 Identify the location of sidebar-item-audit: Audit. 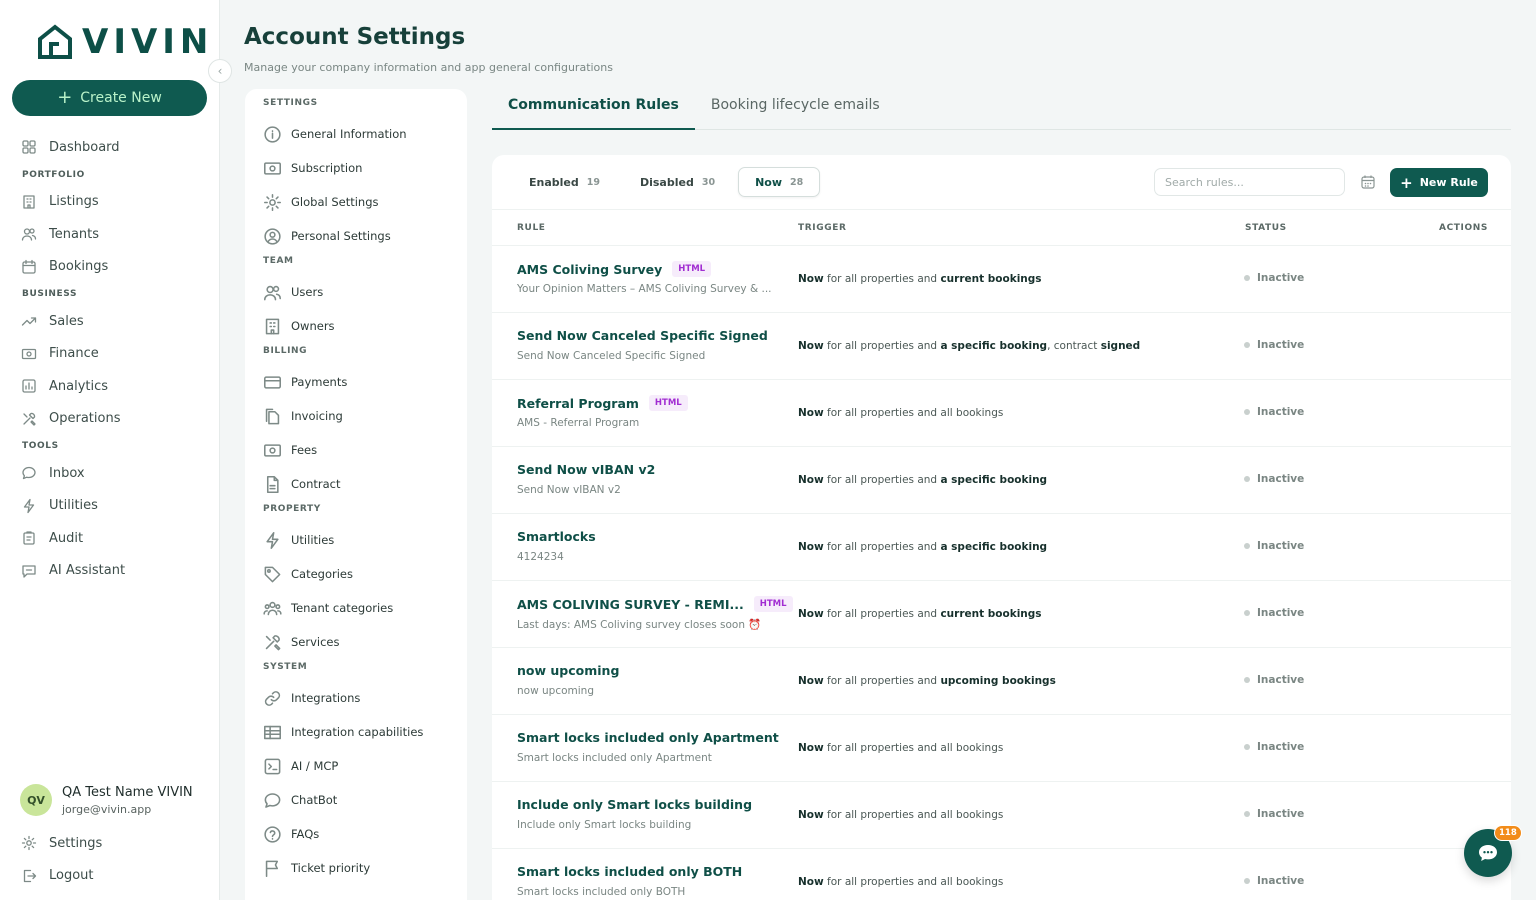
(110, 538).